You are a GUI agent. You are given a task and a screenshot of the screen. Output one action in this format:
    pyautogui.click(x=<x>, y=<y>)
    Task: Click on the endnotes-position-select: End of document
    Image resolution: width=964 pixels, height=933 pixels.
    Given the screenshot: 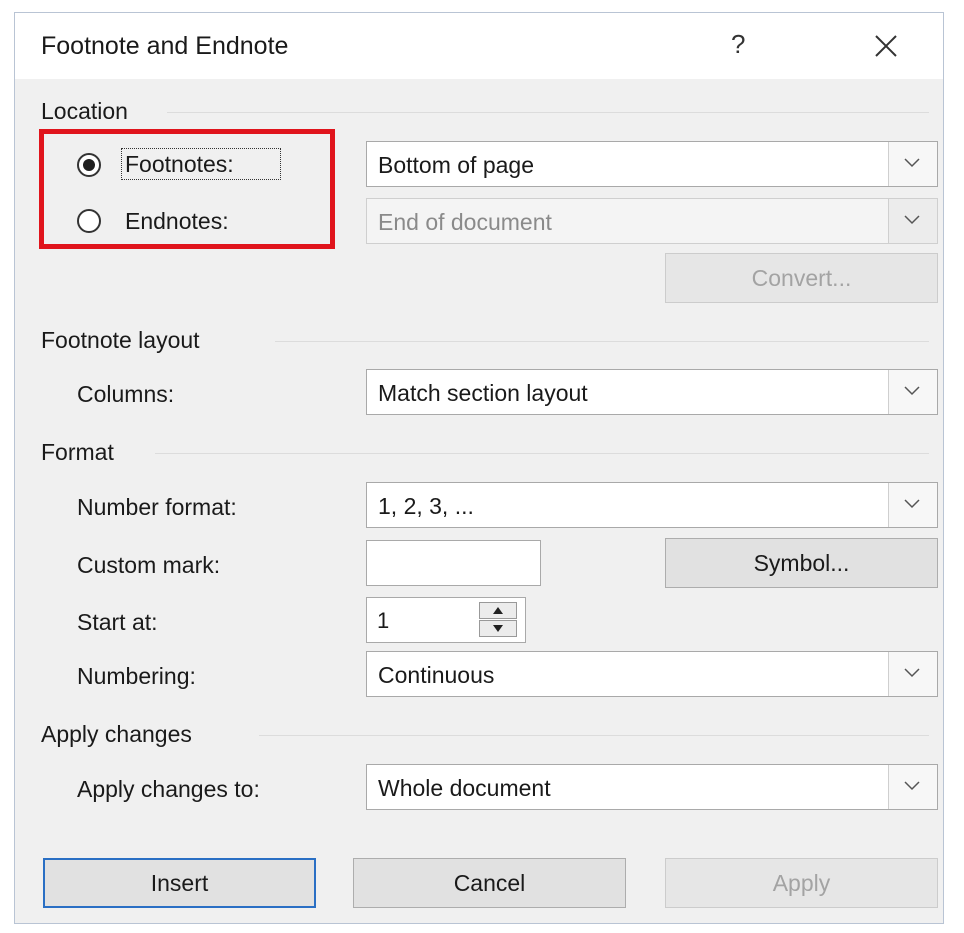 What is the action you would take?
    pyautogui.click(x=652, y=221)
    